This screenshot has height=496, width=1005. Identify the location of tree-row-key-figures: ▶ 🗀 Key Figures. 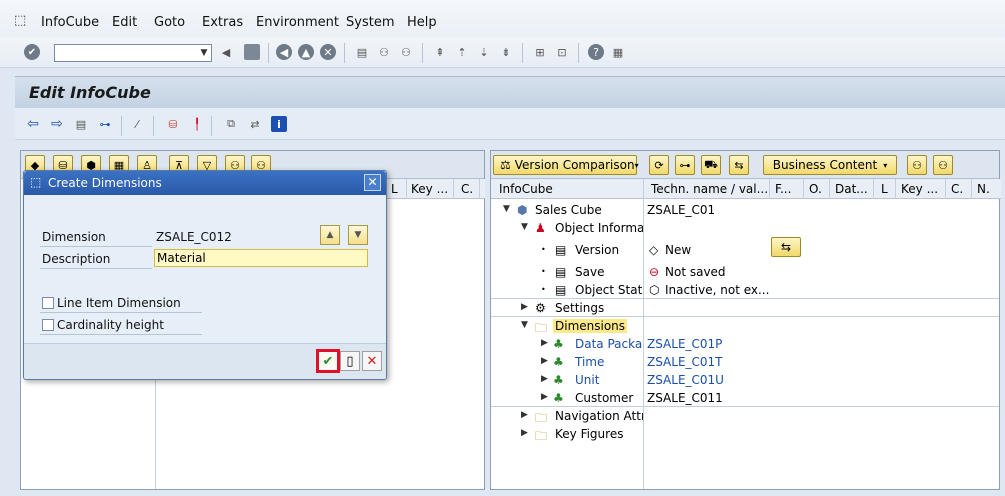
(745, 434).